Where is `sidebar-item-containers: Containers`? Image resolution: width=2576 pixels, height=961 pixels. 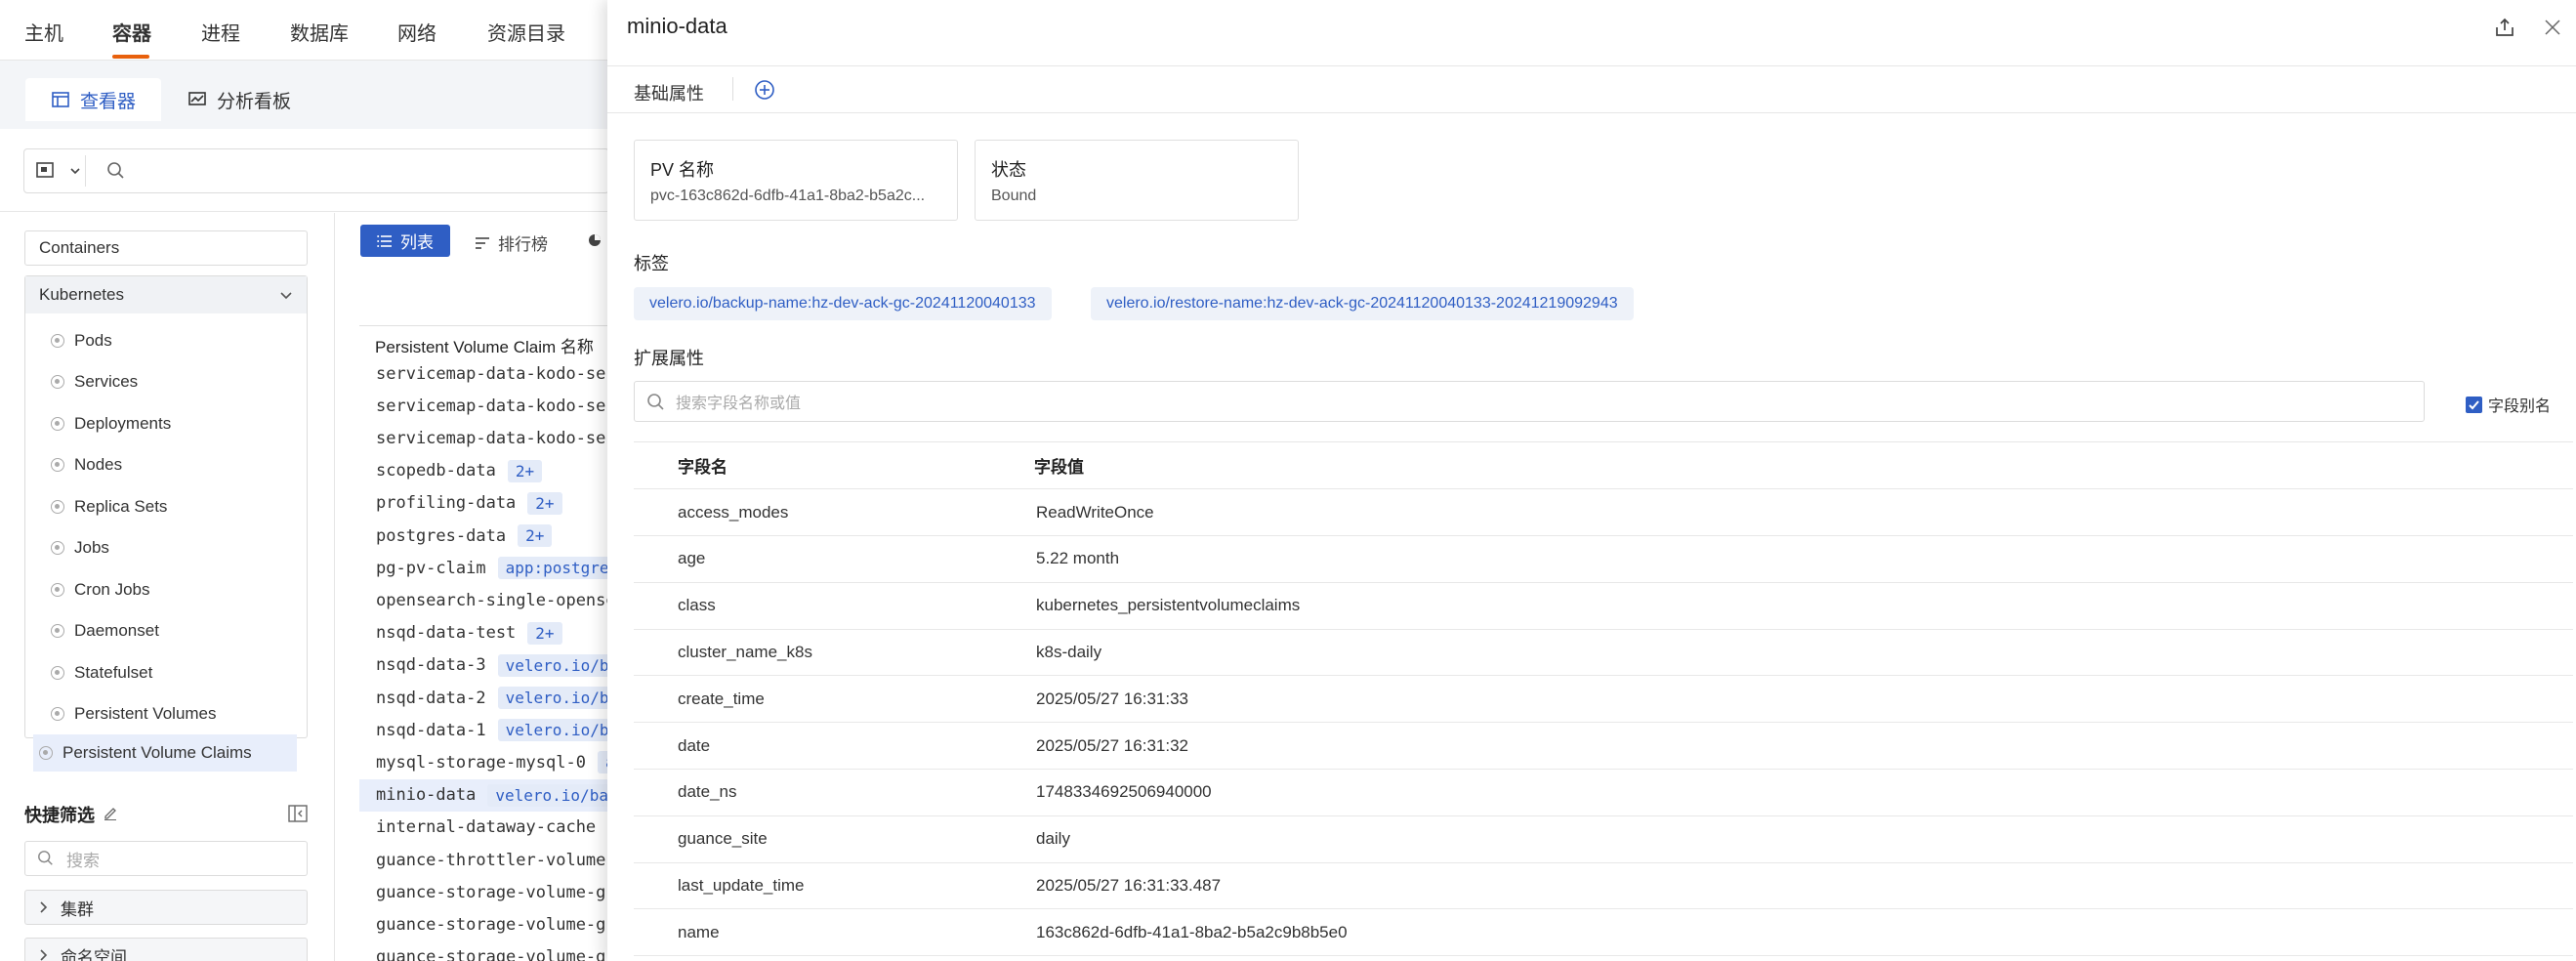
sidebar-item-containers: Containers is located at coordinates (166, 248).